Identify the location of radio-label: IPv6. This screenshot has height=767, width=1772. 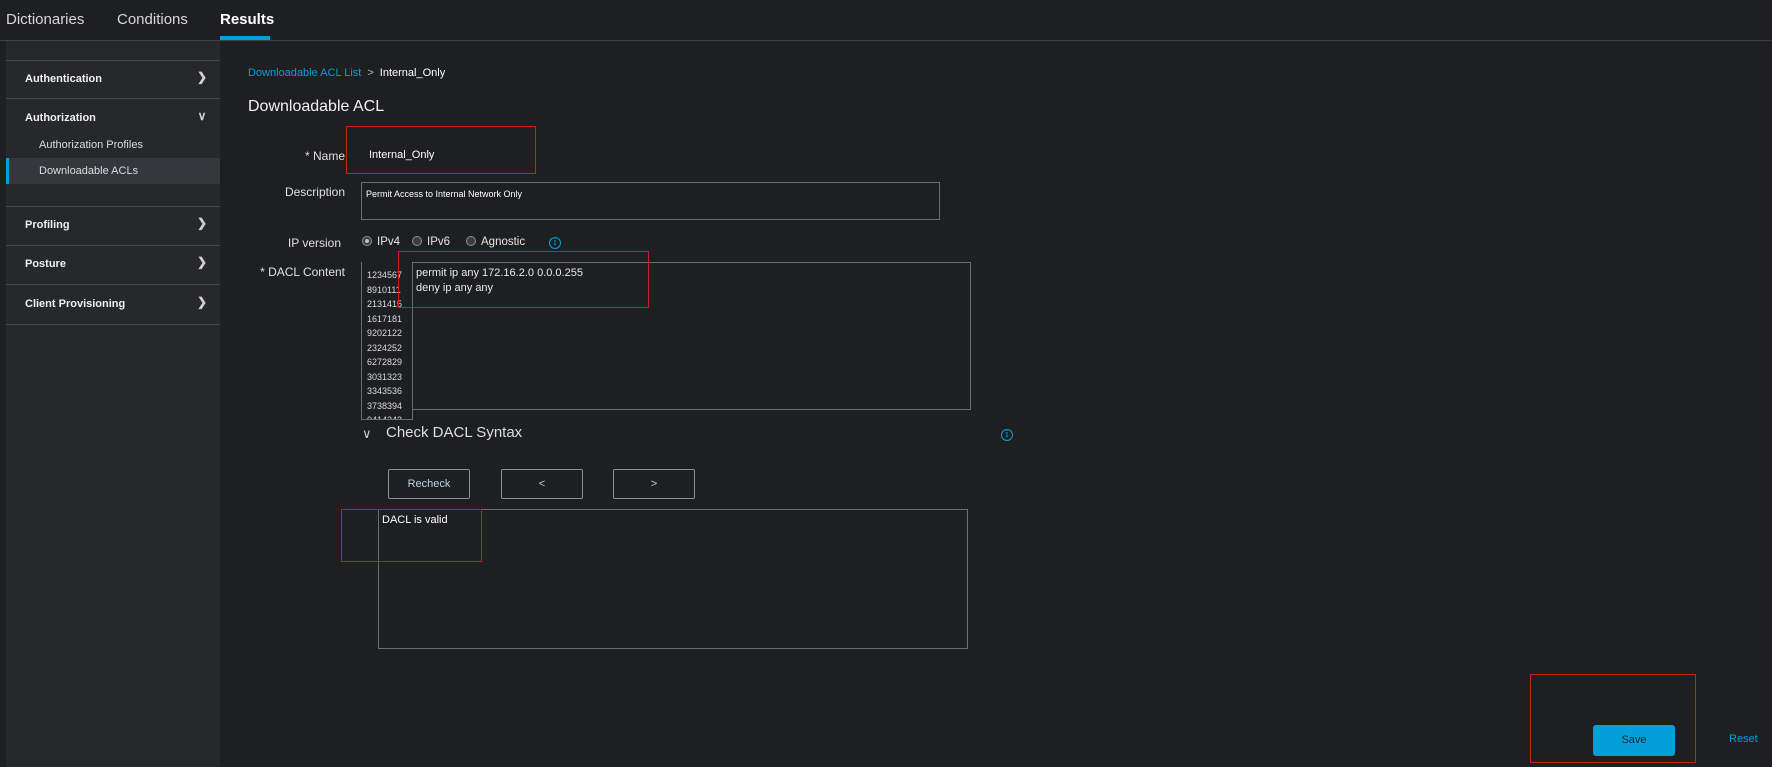
(439, 242).